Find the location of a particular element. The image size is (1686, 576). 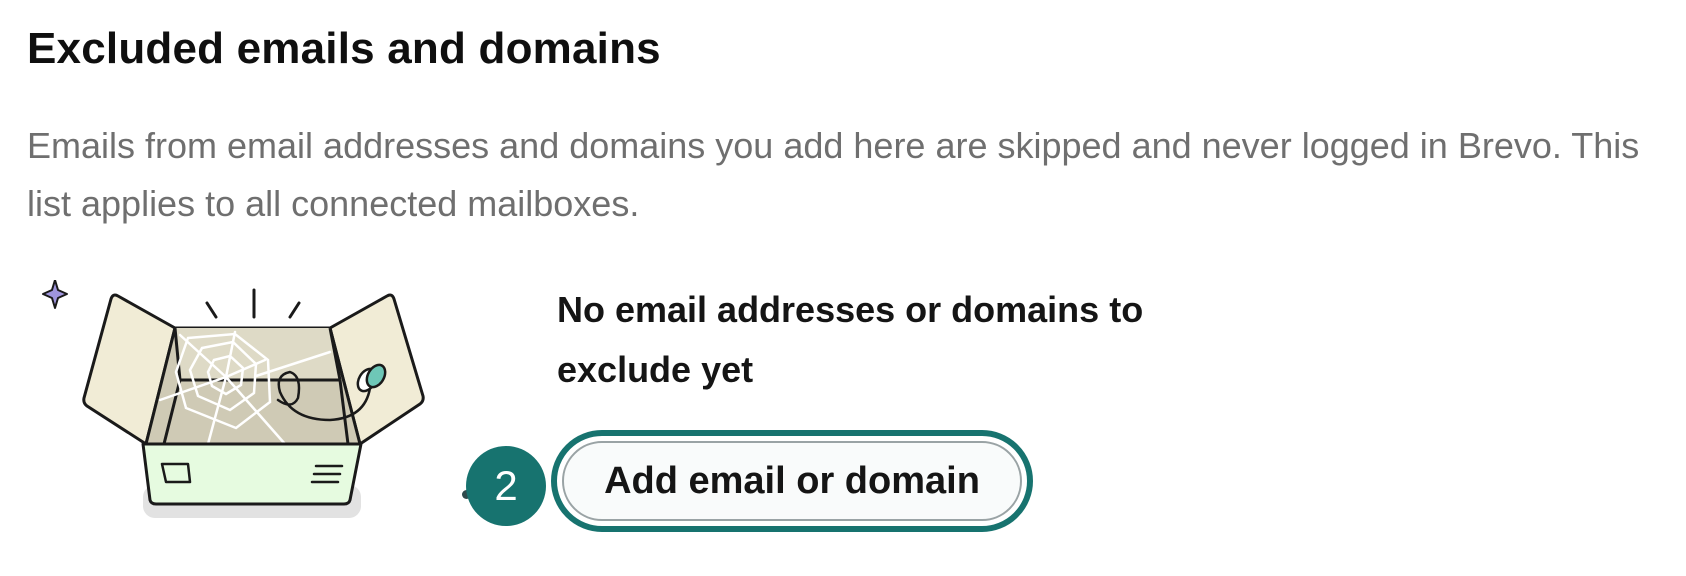

add-button-label: Add email or domain is located at coordinates (792, 480).